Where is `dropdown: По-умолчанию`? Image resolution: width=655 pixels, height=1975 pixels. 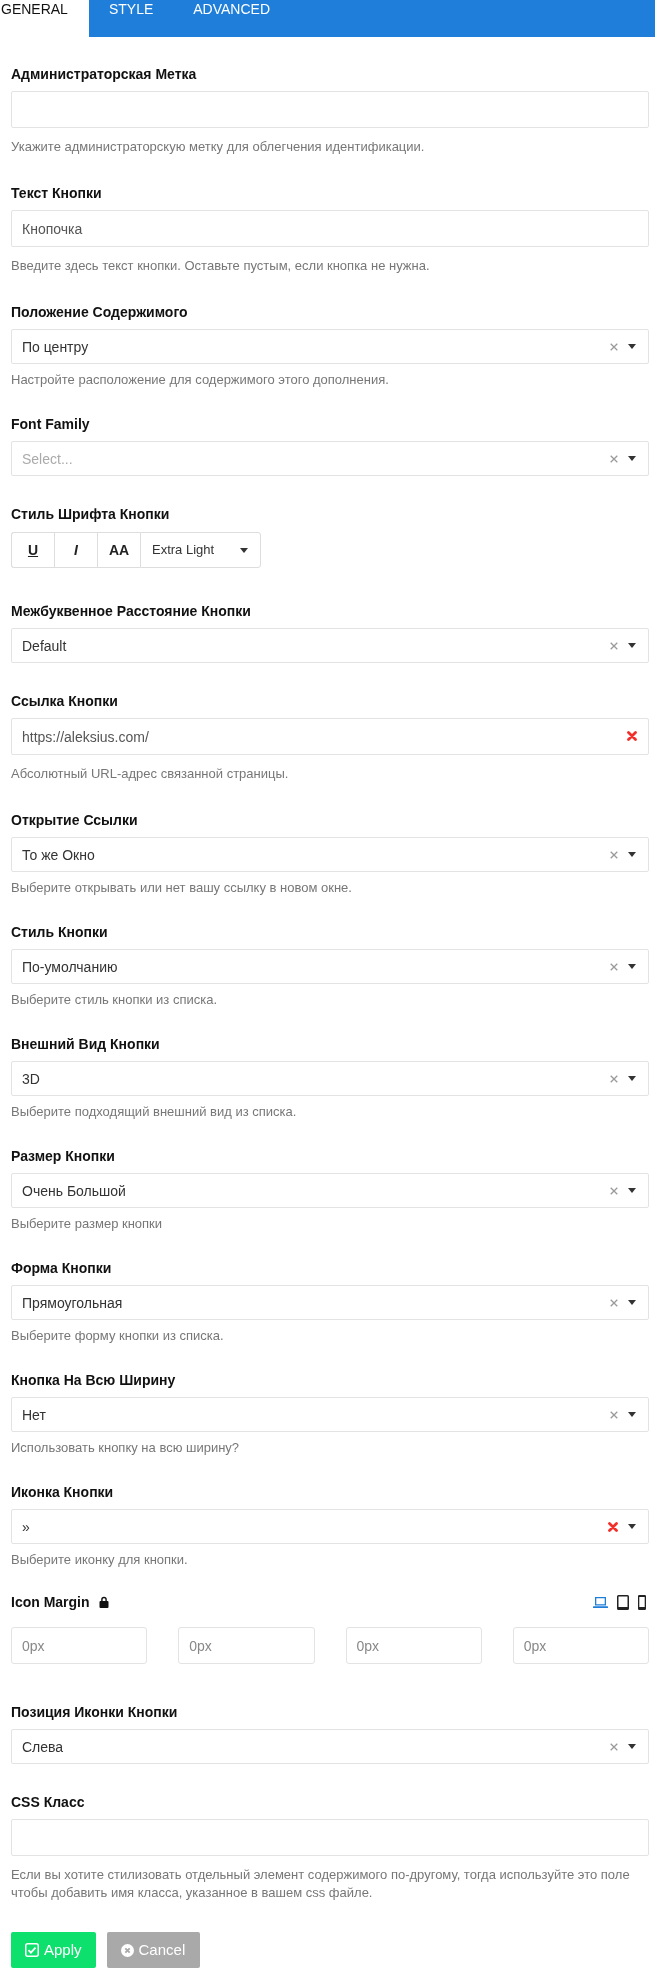 dropdown: По-умолчанию is located at coordinates (330, 966).